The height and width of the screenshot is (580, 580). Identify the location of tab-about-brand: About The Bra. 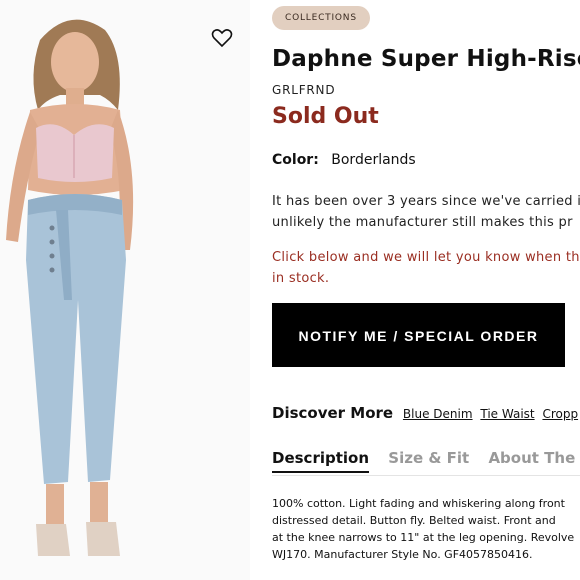
(534, 458).